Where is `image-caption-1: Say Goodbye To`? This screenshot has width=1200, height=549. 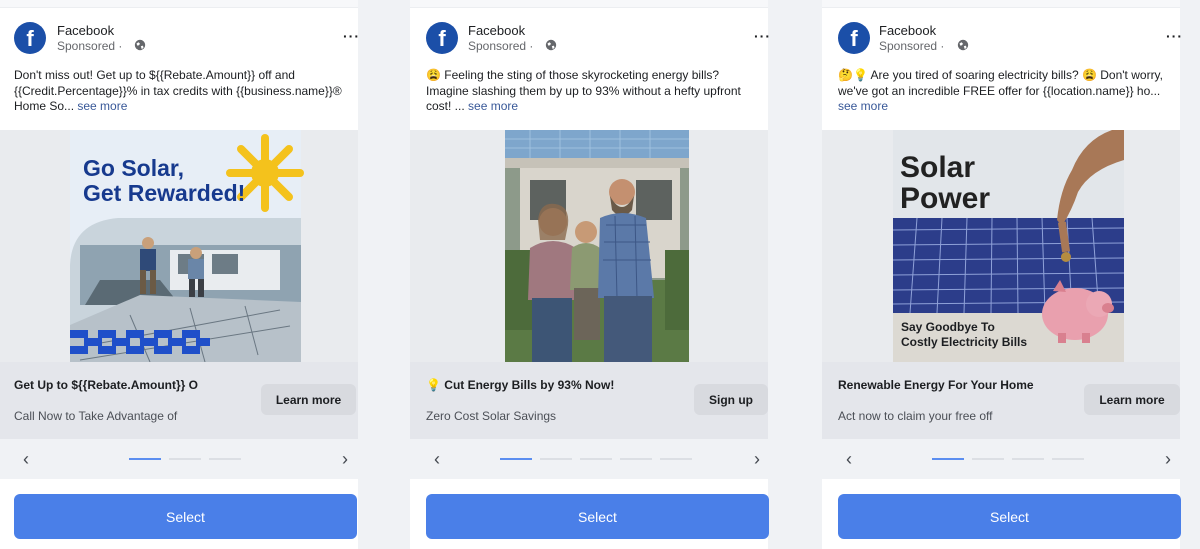
image-caption-1: Say Goodbye To is located at coordinates (948, 327).